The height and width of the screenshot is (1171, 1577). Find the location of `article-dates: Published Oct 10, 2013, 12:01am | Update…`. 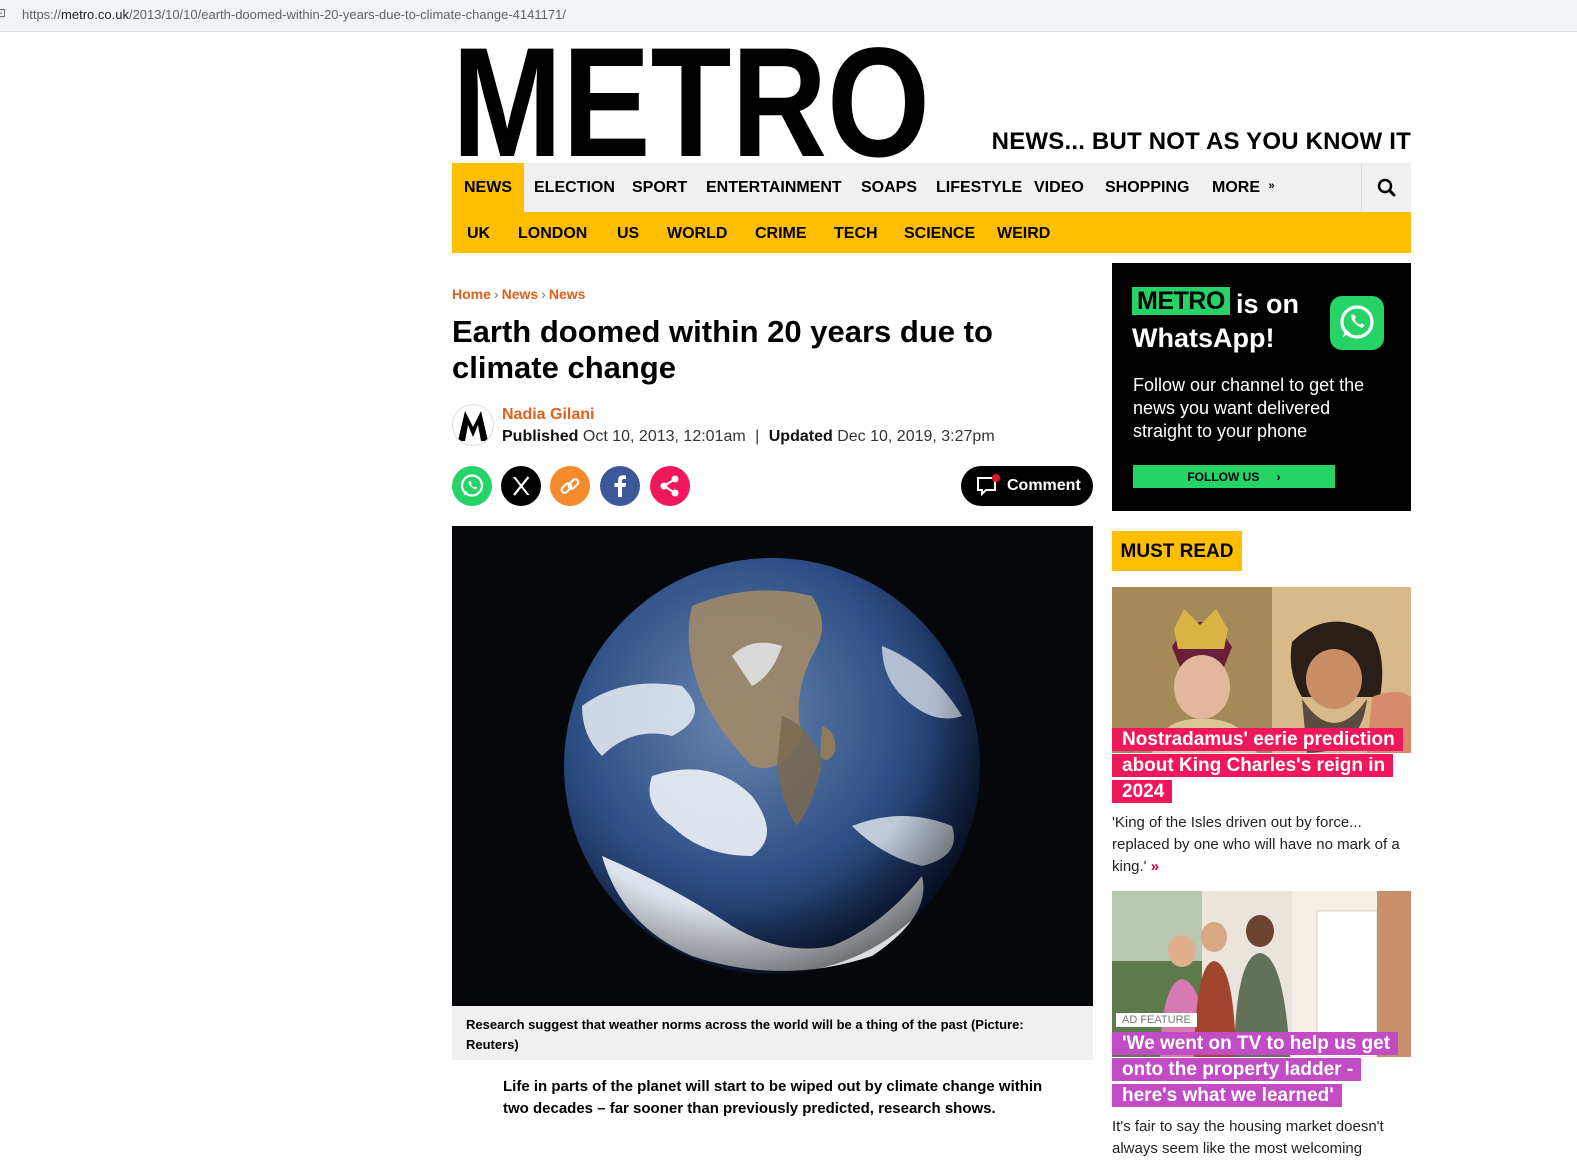

article-dates: Published Oct 10, 2013, 12:01am | Update… is located at coordinates (748, 437).